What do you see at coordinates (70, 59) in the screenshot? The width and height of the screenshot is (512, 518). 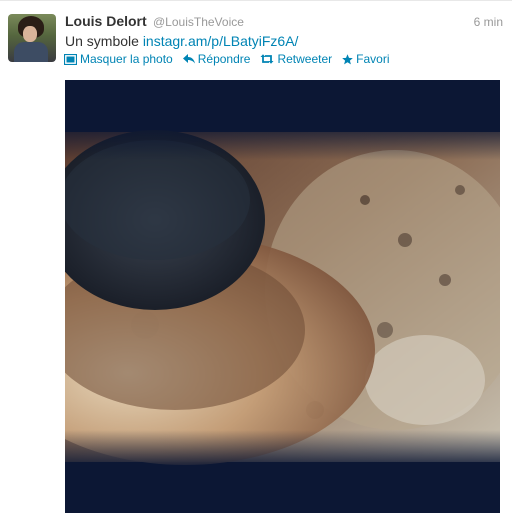 I see `photo-icon` at bounding box center [70, 59].